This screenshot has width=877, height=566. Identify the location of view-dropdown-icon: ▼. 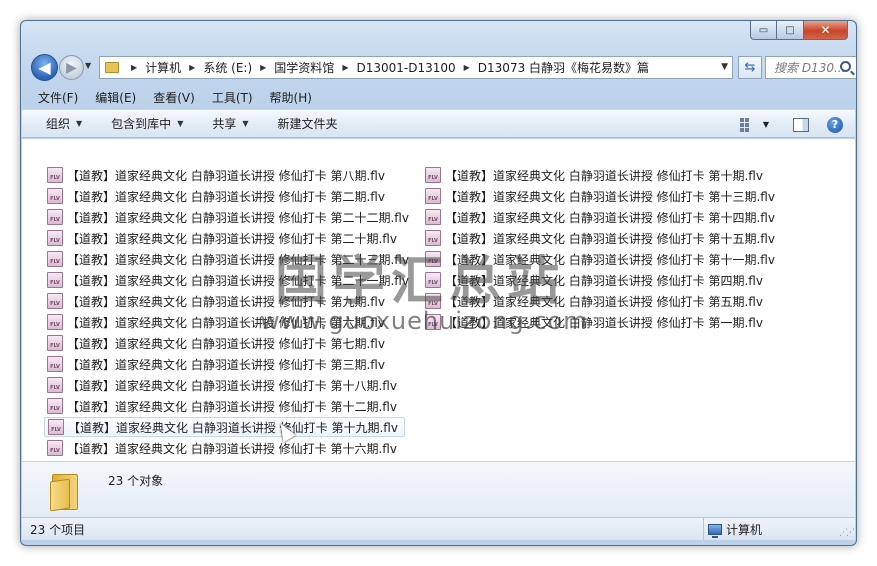
(766, 124).